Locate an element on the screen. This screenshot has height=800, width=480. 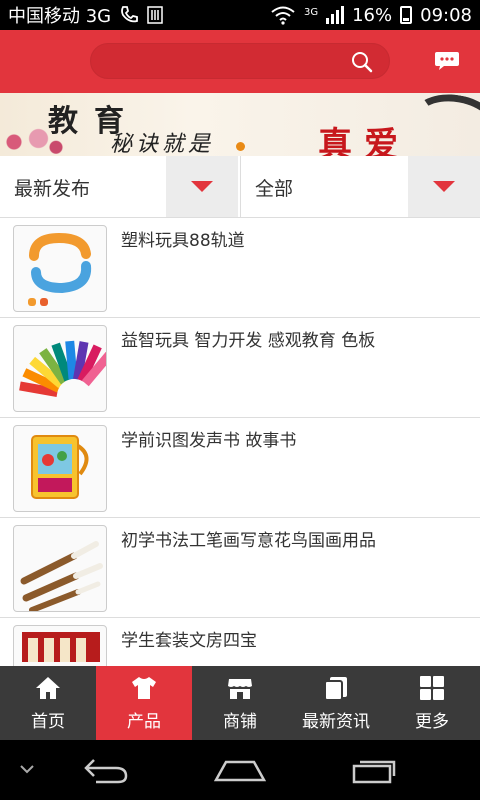
status-bar: 中国移动 3G 3G 16% 09:08 is located at coordinates (240, 15).